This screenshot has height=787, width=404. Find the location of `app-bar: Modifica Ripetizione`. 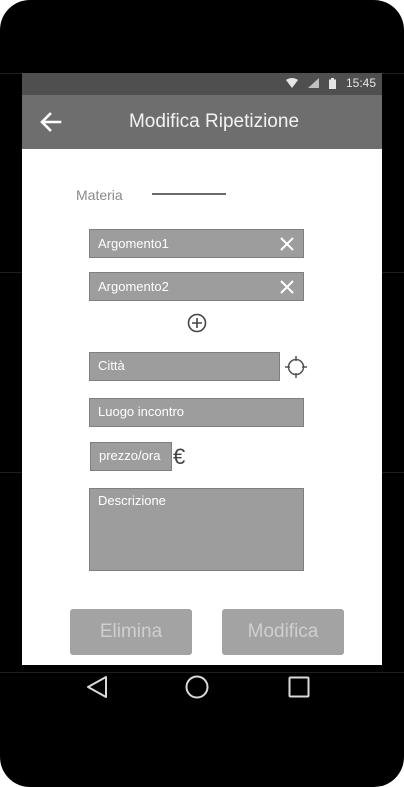

app-bar: Modifica Ripetizione is located at coordinates (202, 122).